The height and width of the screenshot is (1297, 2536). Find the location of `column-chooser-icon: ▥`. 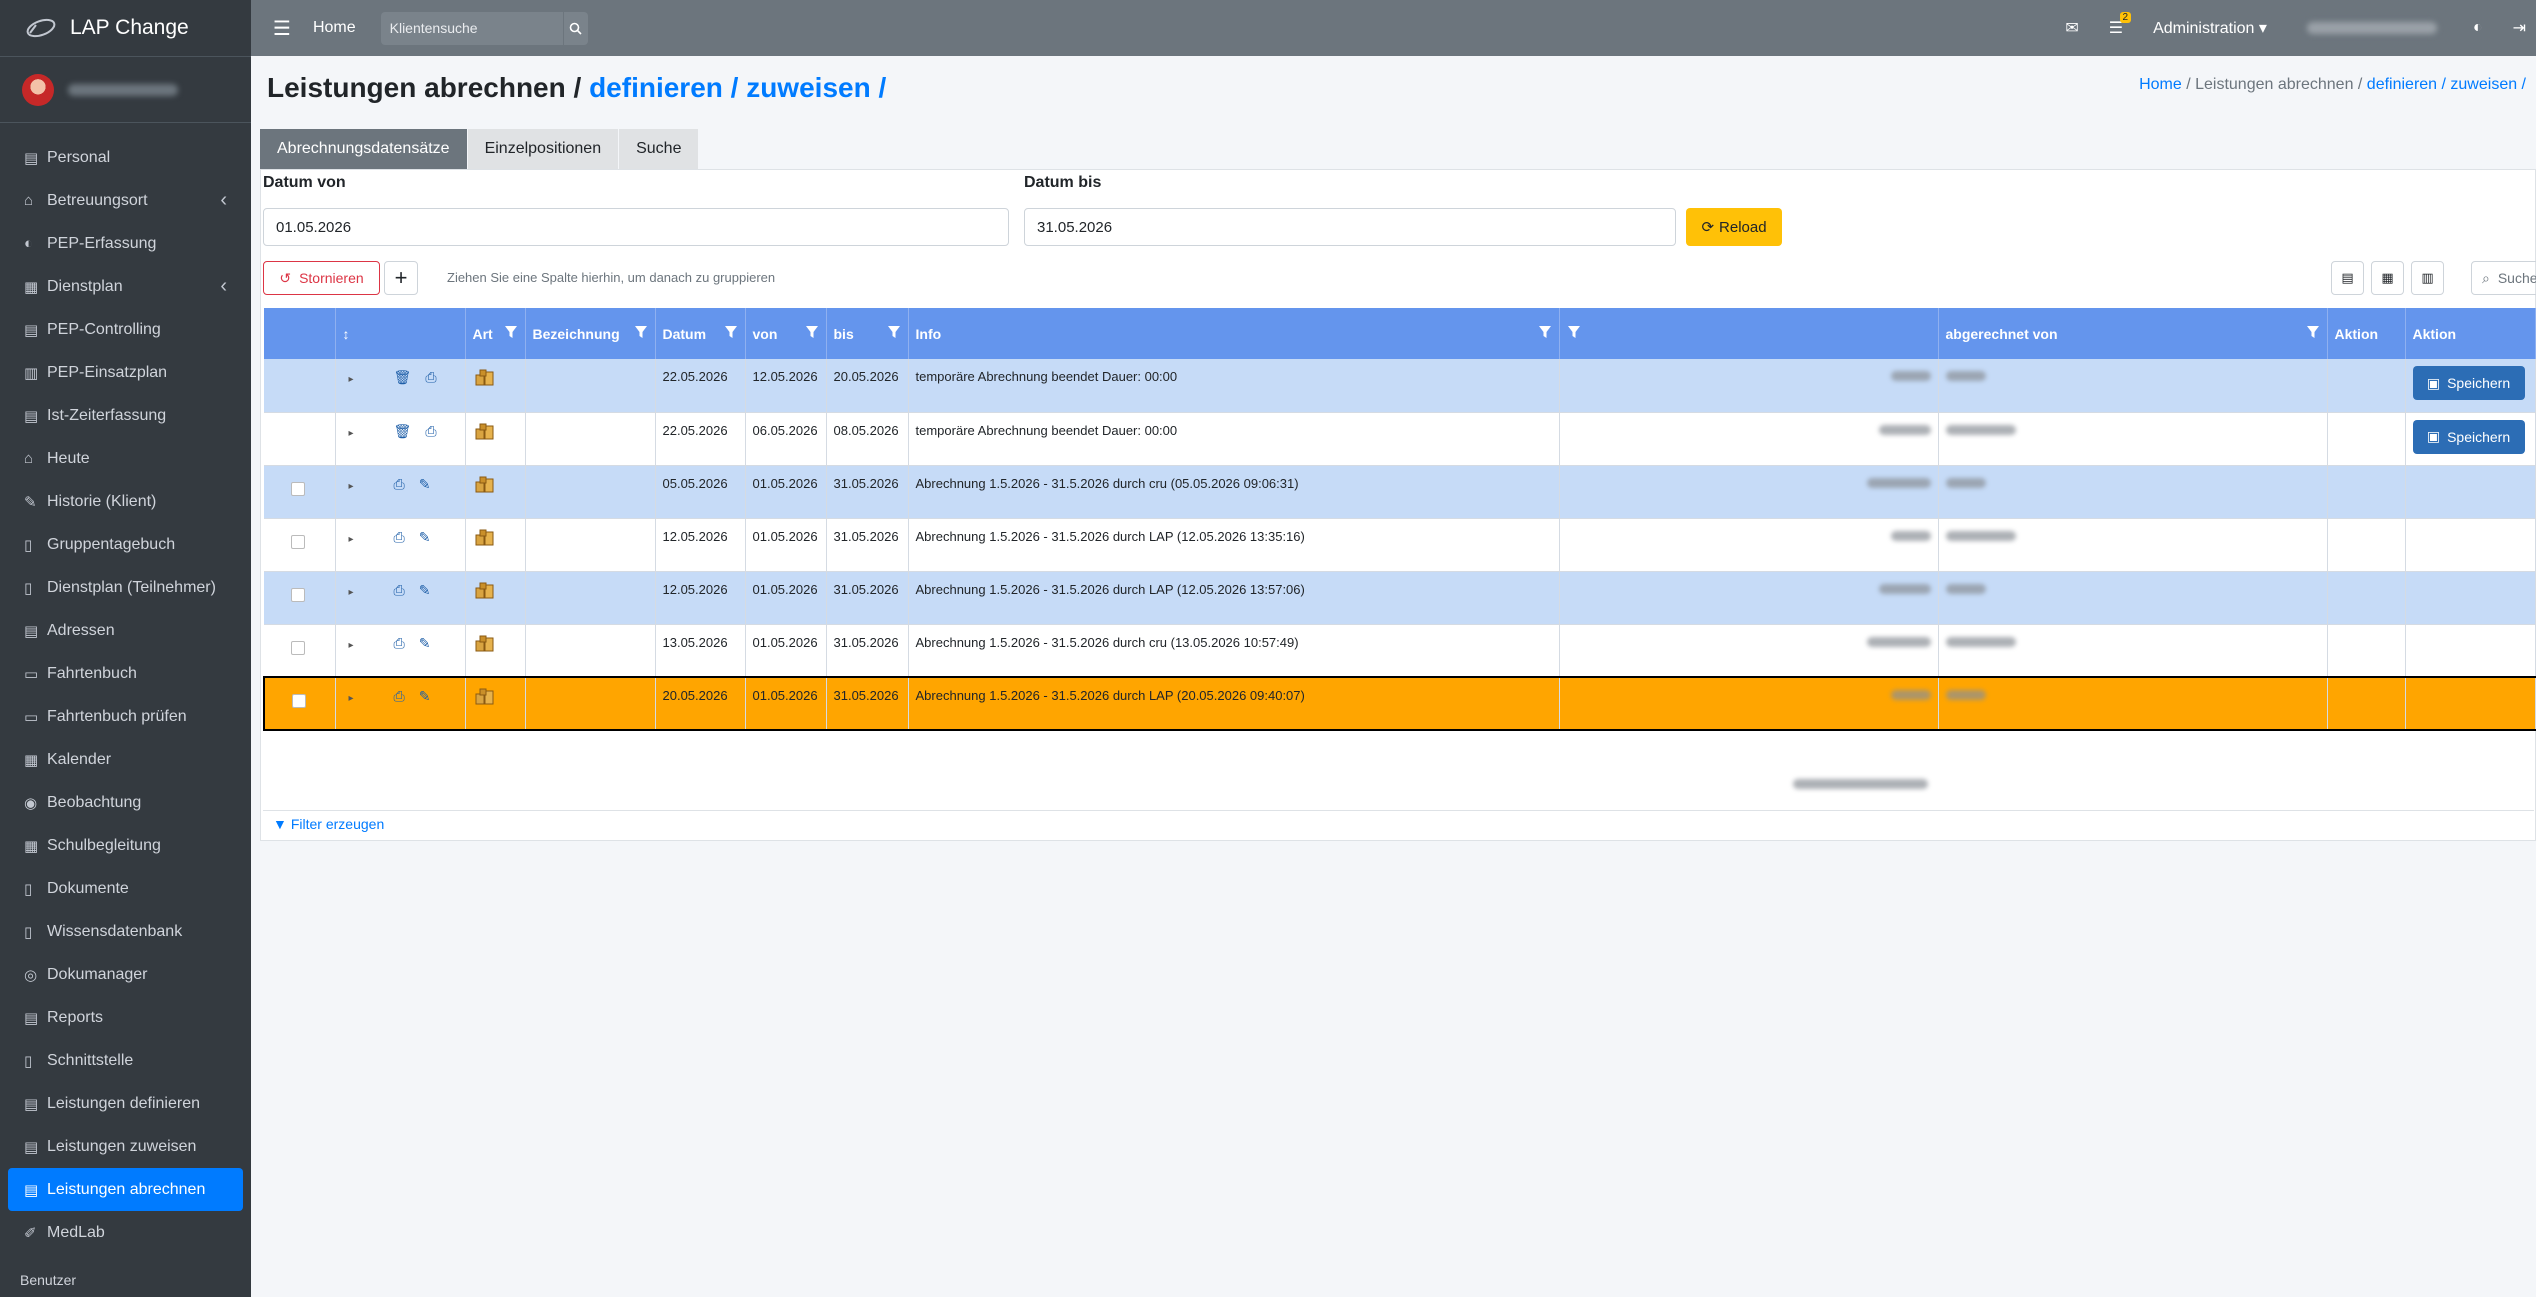

column-chooser-icon: ▥ is located at coordinates (2427, 278).